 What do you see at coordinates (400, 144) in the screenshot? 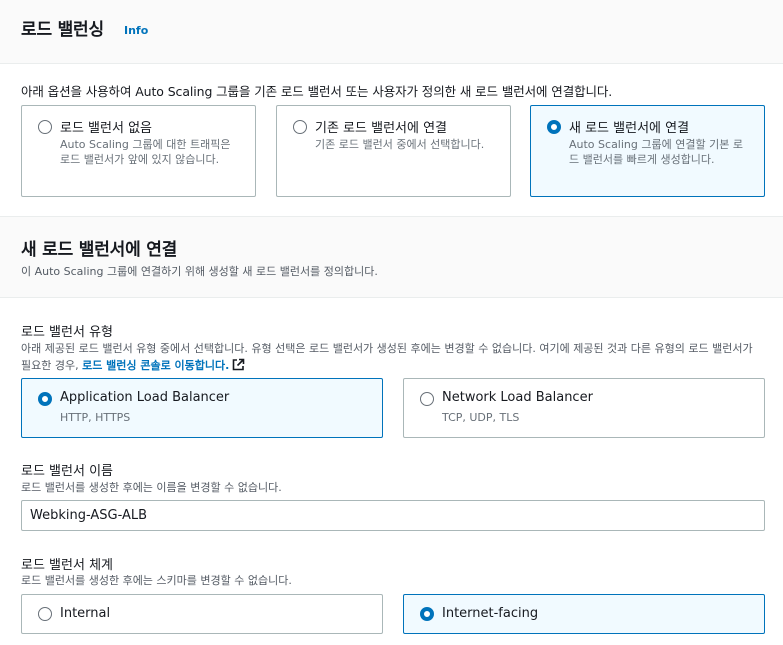
I see `option-description: 기존 로드 밸런서 중에서 선택합니다.` at bounding box center [400, 144].